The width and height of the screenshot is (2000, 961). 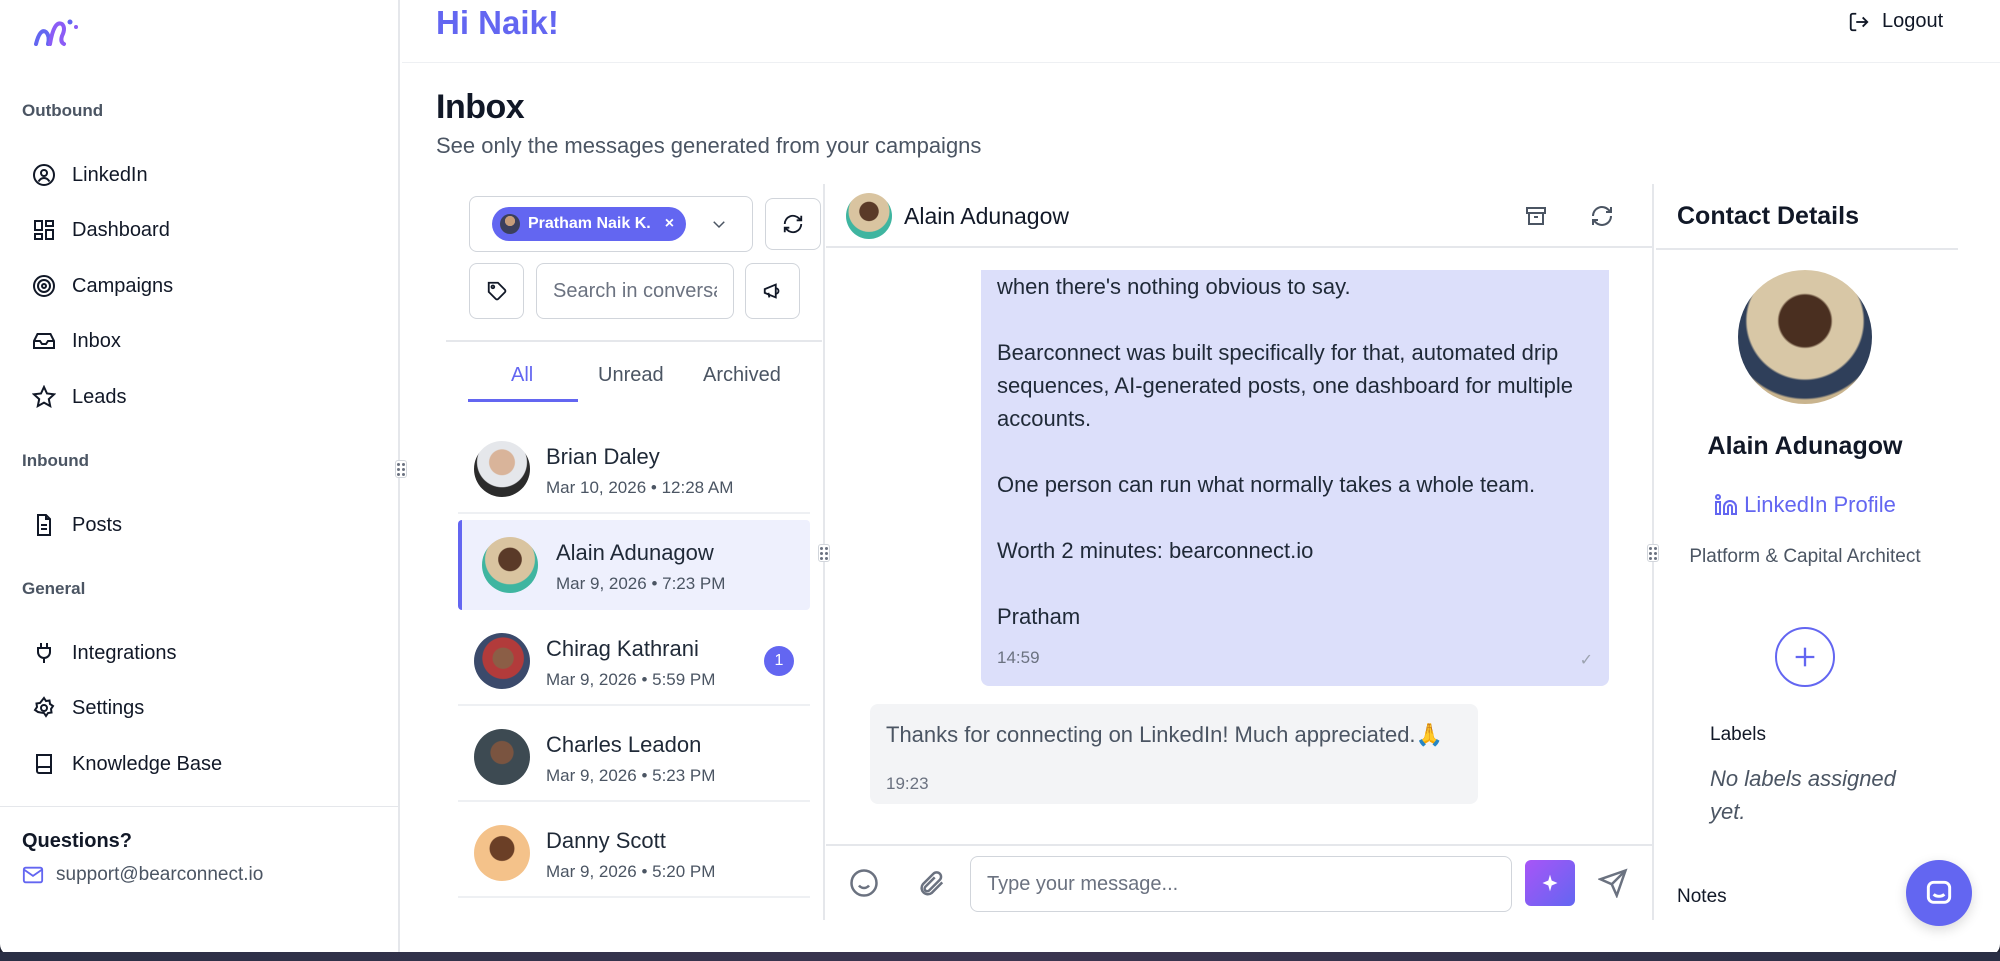 I want to click on conversation-time: Mar 9, 2026 • 5:59 PM, so click(x=631, y=679).